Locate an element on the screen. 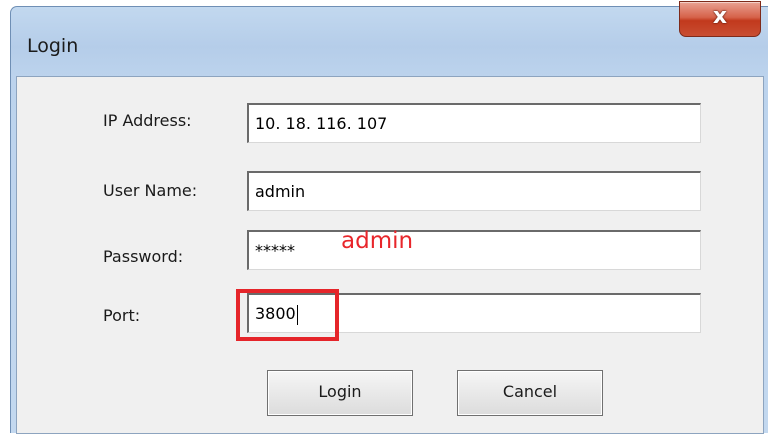 This screenshot has height=434, width=768. ip-address-label: IP Address: is located at coordinates (147, 120).